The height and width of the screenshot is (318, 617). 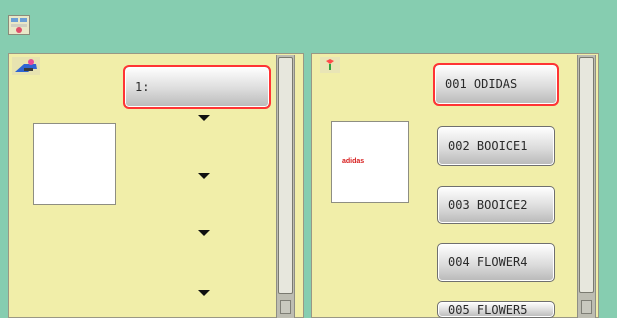 What do you see at coordinates (197, 87) in the screenshot?
I see `selector-button: 1:` at bounding box center [197, 87].